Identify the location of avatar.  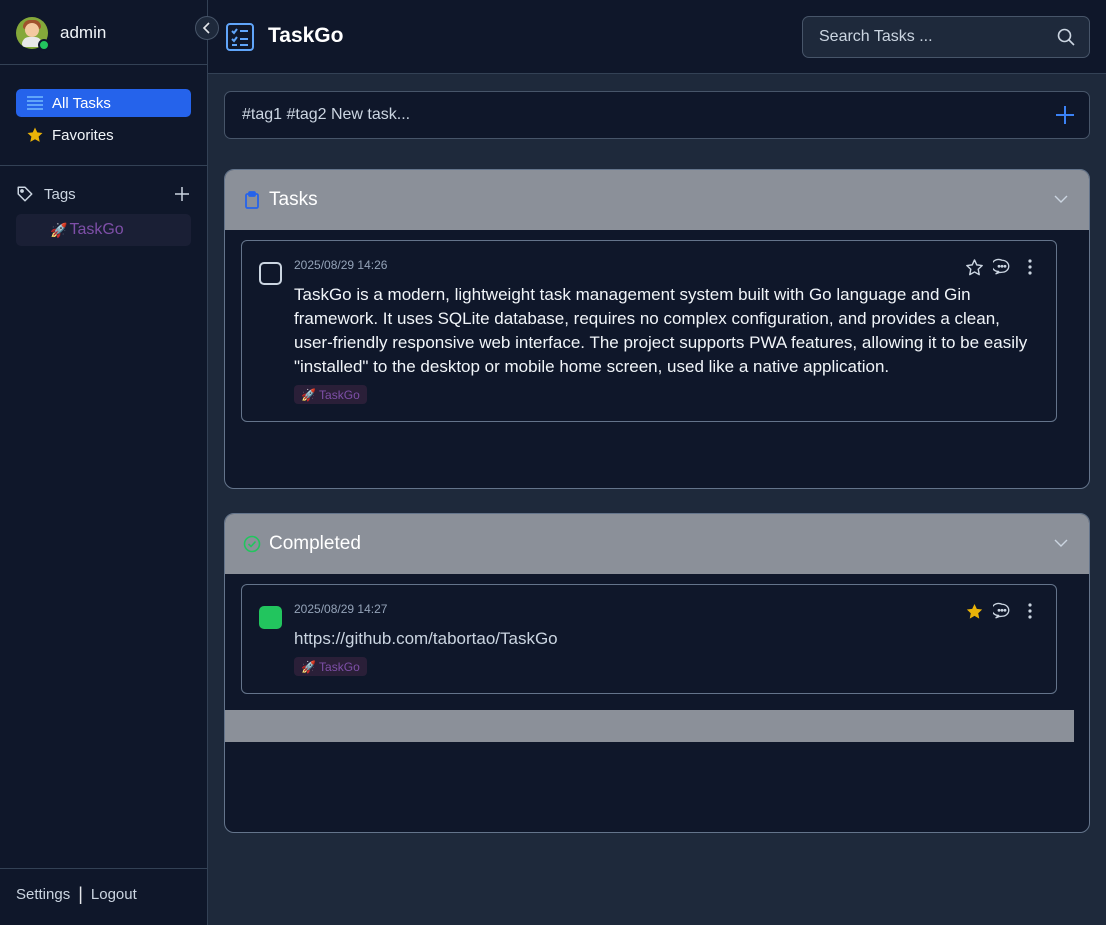
(33, 34).